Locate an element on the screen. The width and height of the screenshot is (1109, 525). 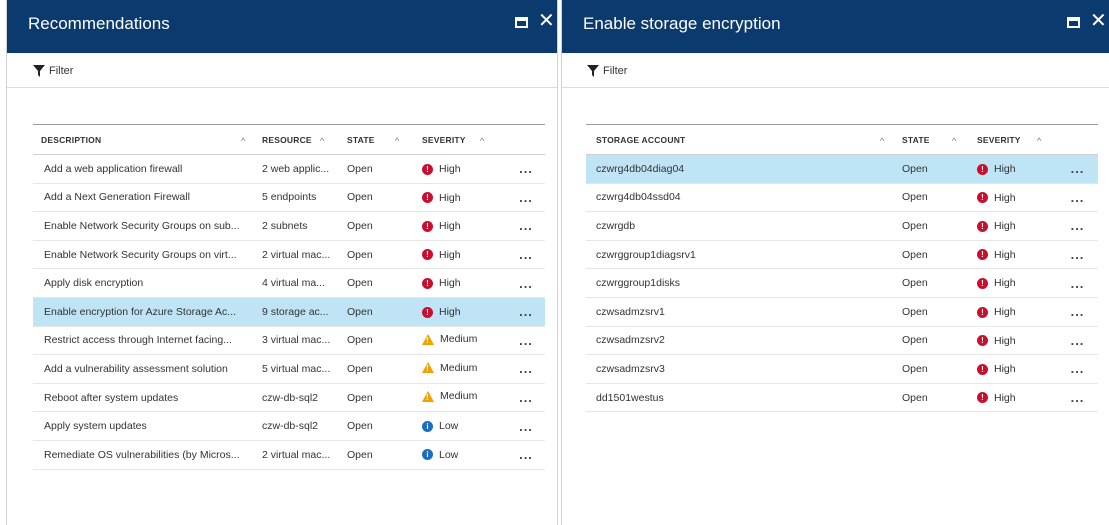
severity-medium-icon is located at coordinates (428, 396).